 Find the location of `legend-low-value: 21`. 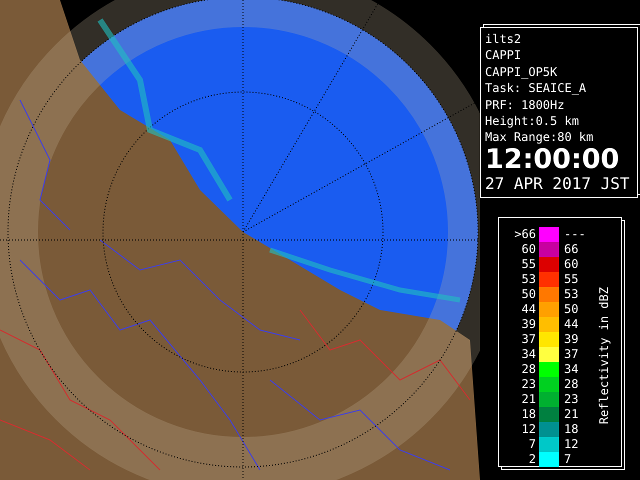

legend-low-value: 21 is located at coordinates (528, 399).